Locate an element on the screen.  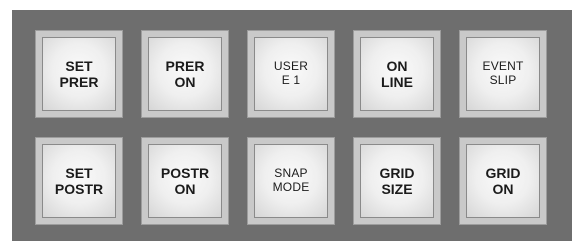
button-face: GRID ON is located at coordinates (503, 181).